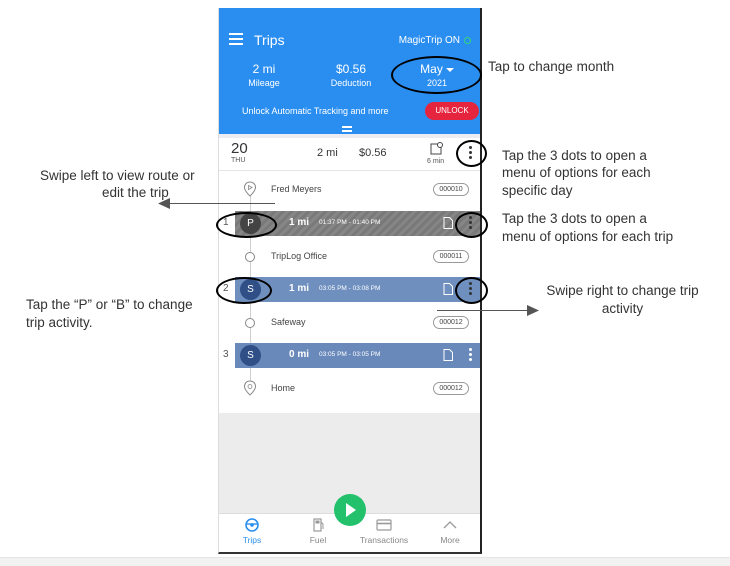 This screenshot has height=566, width=730. I want to click on month-highlight-ellipse, so click(436, 75).